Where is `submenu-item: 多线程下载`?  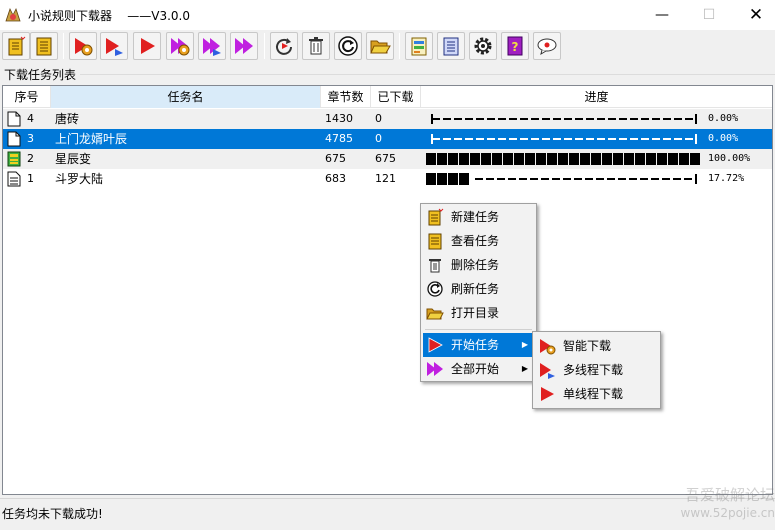
submenu-item: 多线程下载 is located at coordinates (596, 370).